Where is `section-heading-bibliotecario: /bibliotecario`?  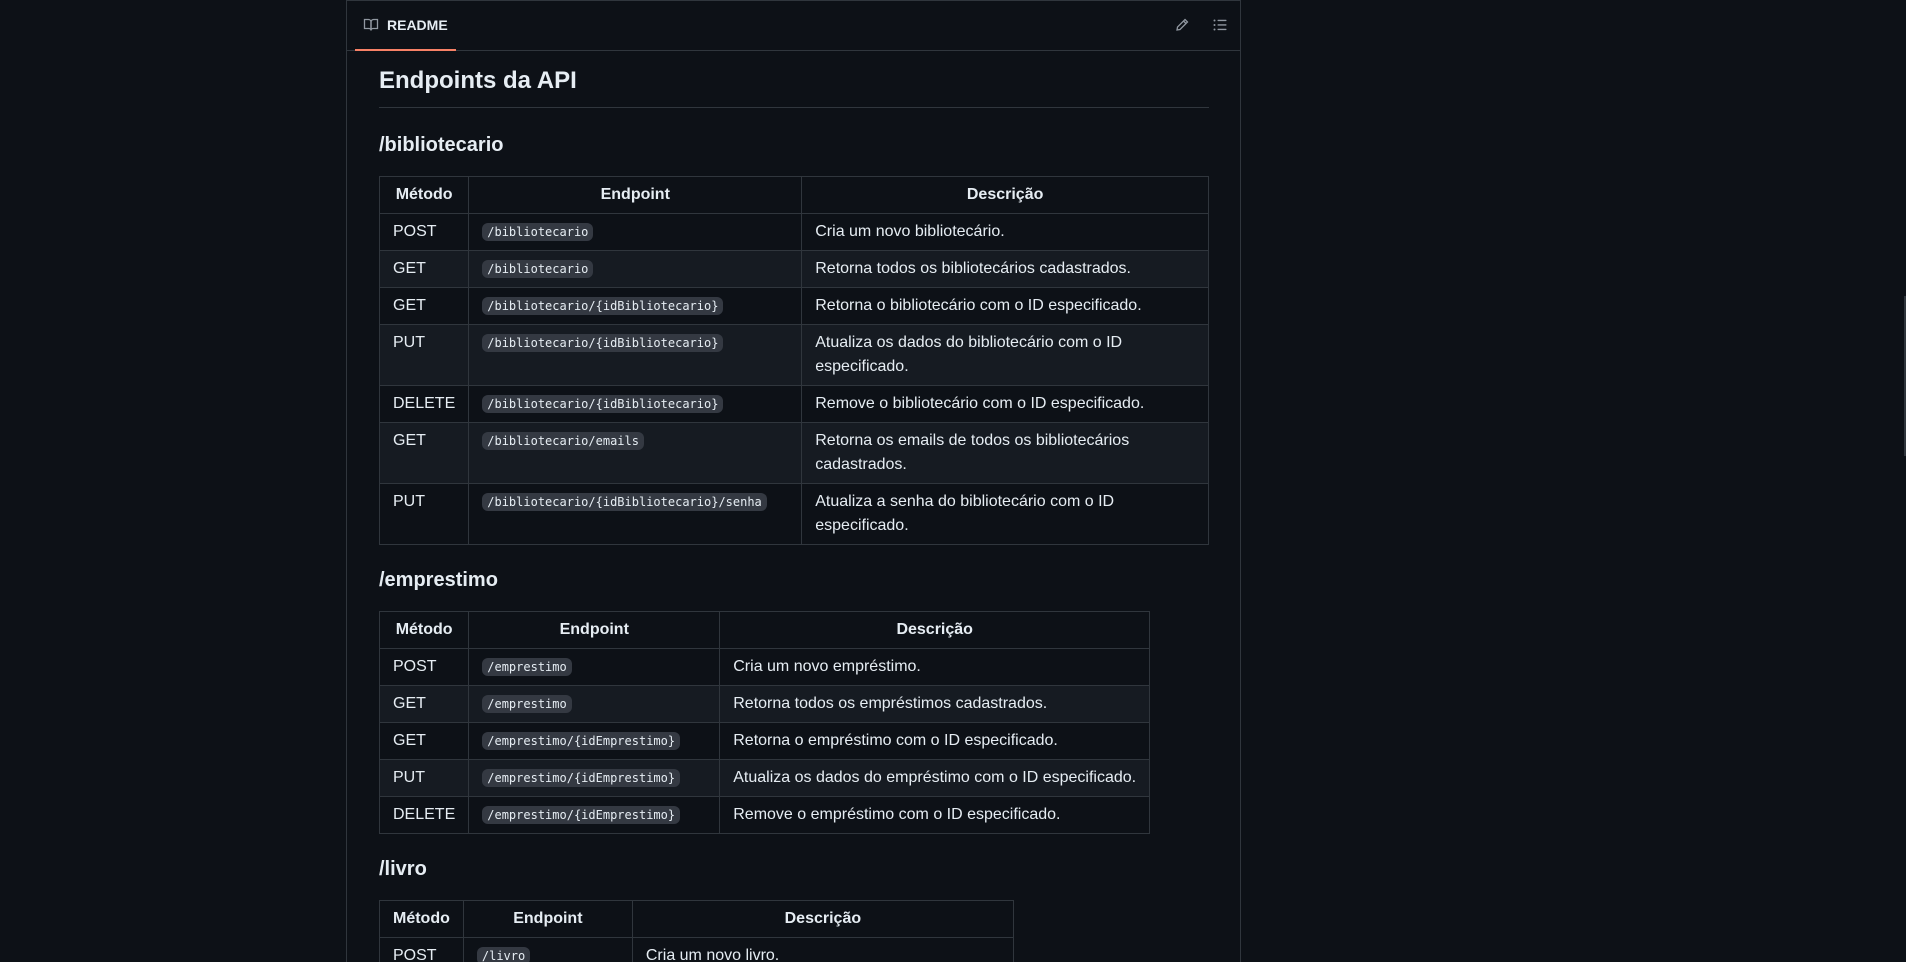 section-heading-bibliotecario: /bibliotecario is located at coordinates (441, 145).